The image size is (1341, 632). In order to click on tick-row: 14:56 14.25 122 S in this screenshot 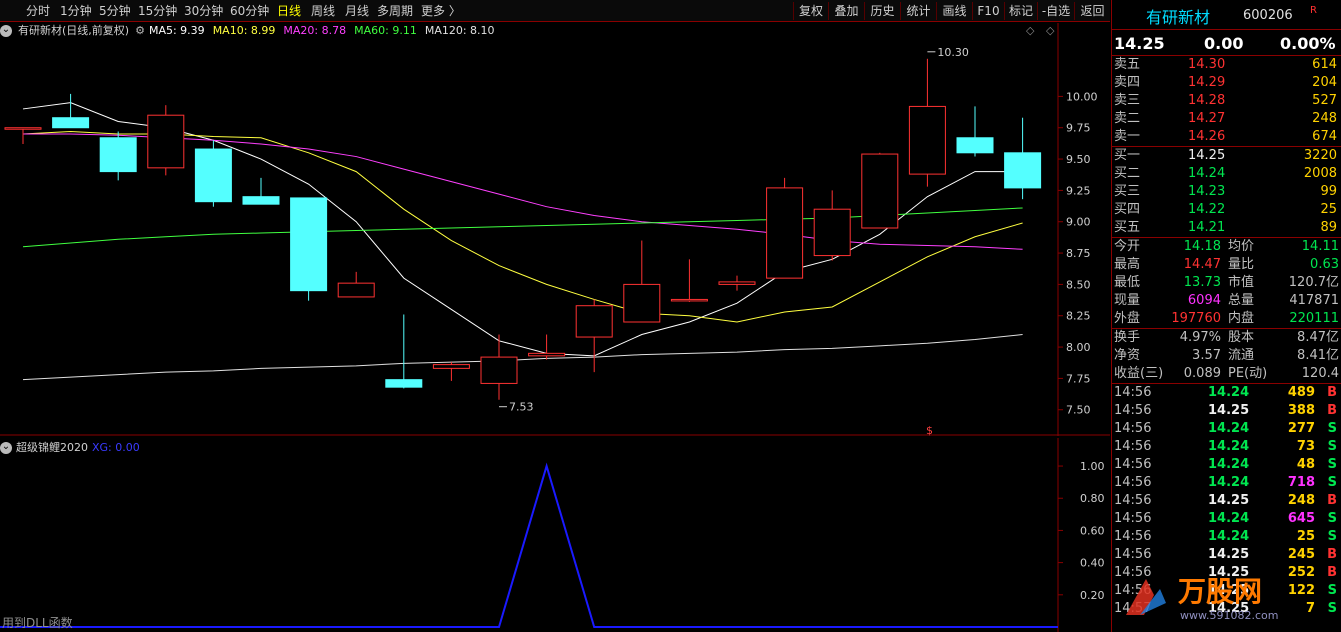, I will do `click(1226, 591)`.